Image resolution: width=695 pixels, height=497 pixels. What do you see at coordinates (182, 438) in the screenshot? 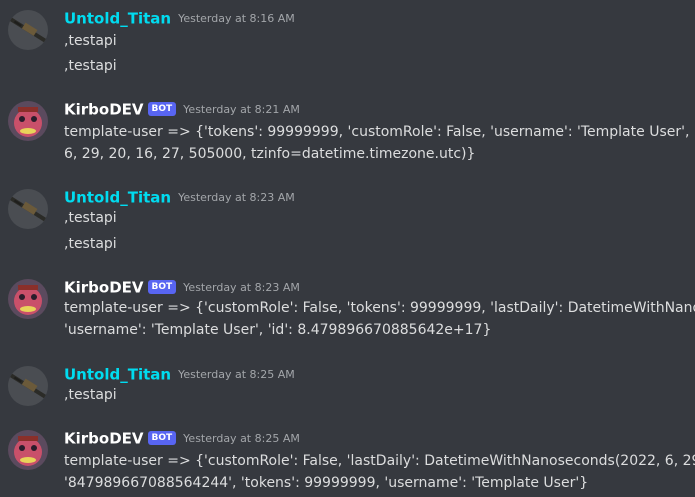
I see `message-header: KirboDEV BOT Yesterday at 8:25 AM` at bounding box center [182, 438].